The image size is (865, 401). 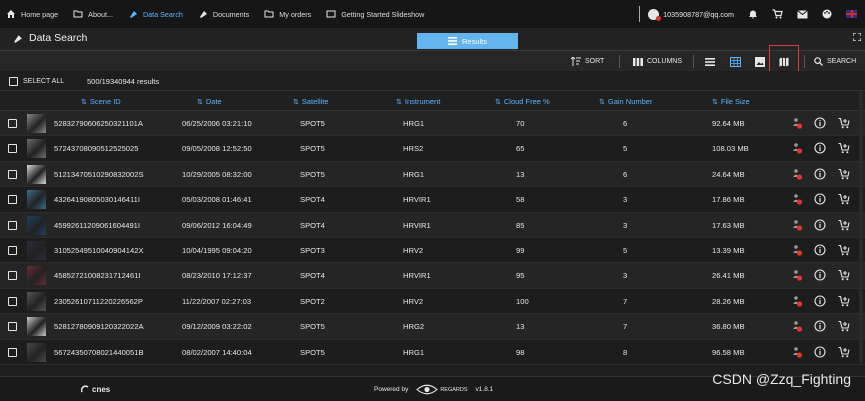 What do you see at coordinates (625, 101) in the screenshot?
I see `column-gain-number: ⇅ Gain Number` at bounding box center [625, 101].